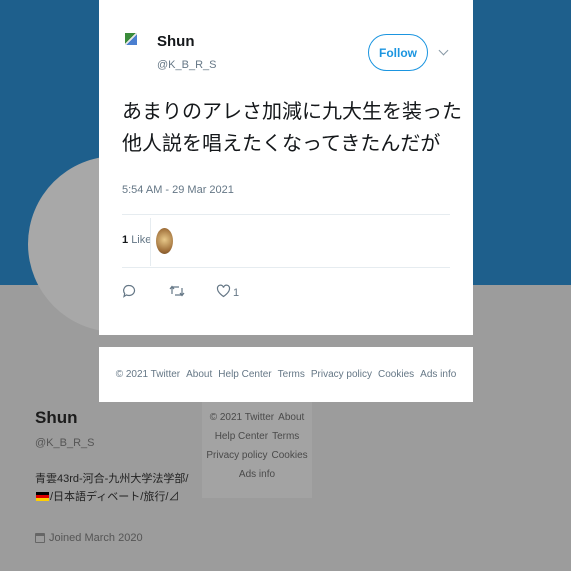 This screenshot has height=571, width=571. What do you see at coordinates (241, 436) in the screenshot?
I see `profile-footer-help: Help Center` at bounding box center [241, 436].